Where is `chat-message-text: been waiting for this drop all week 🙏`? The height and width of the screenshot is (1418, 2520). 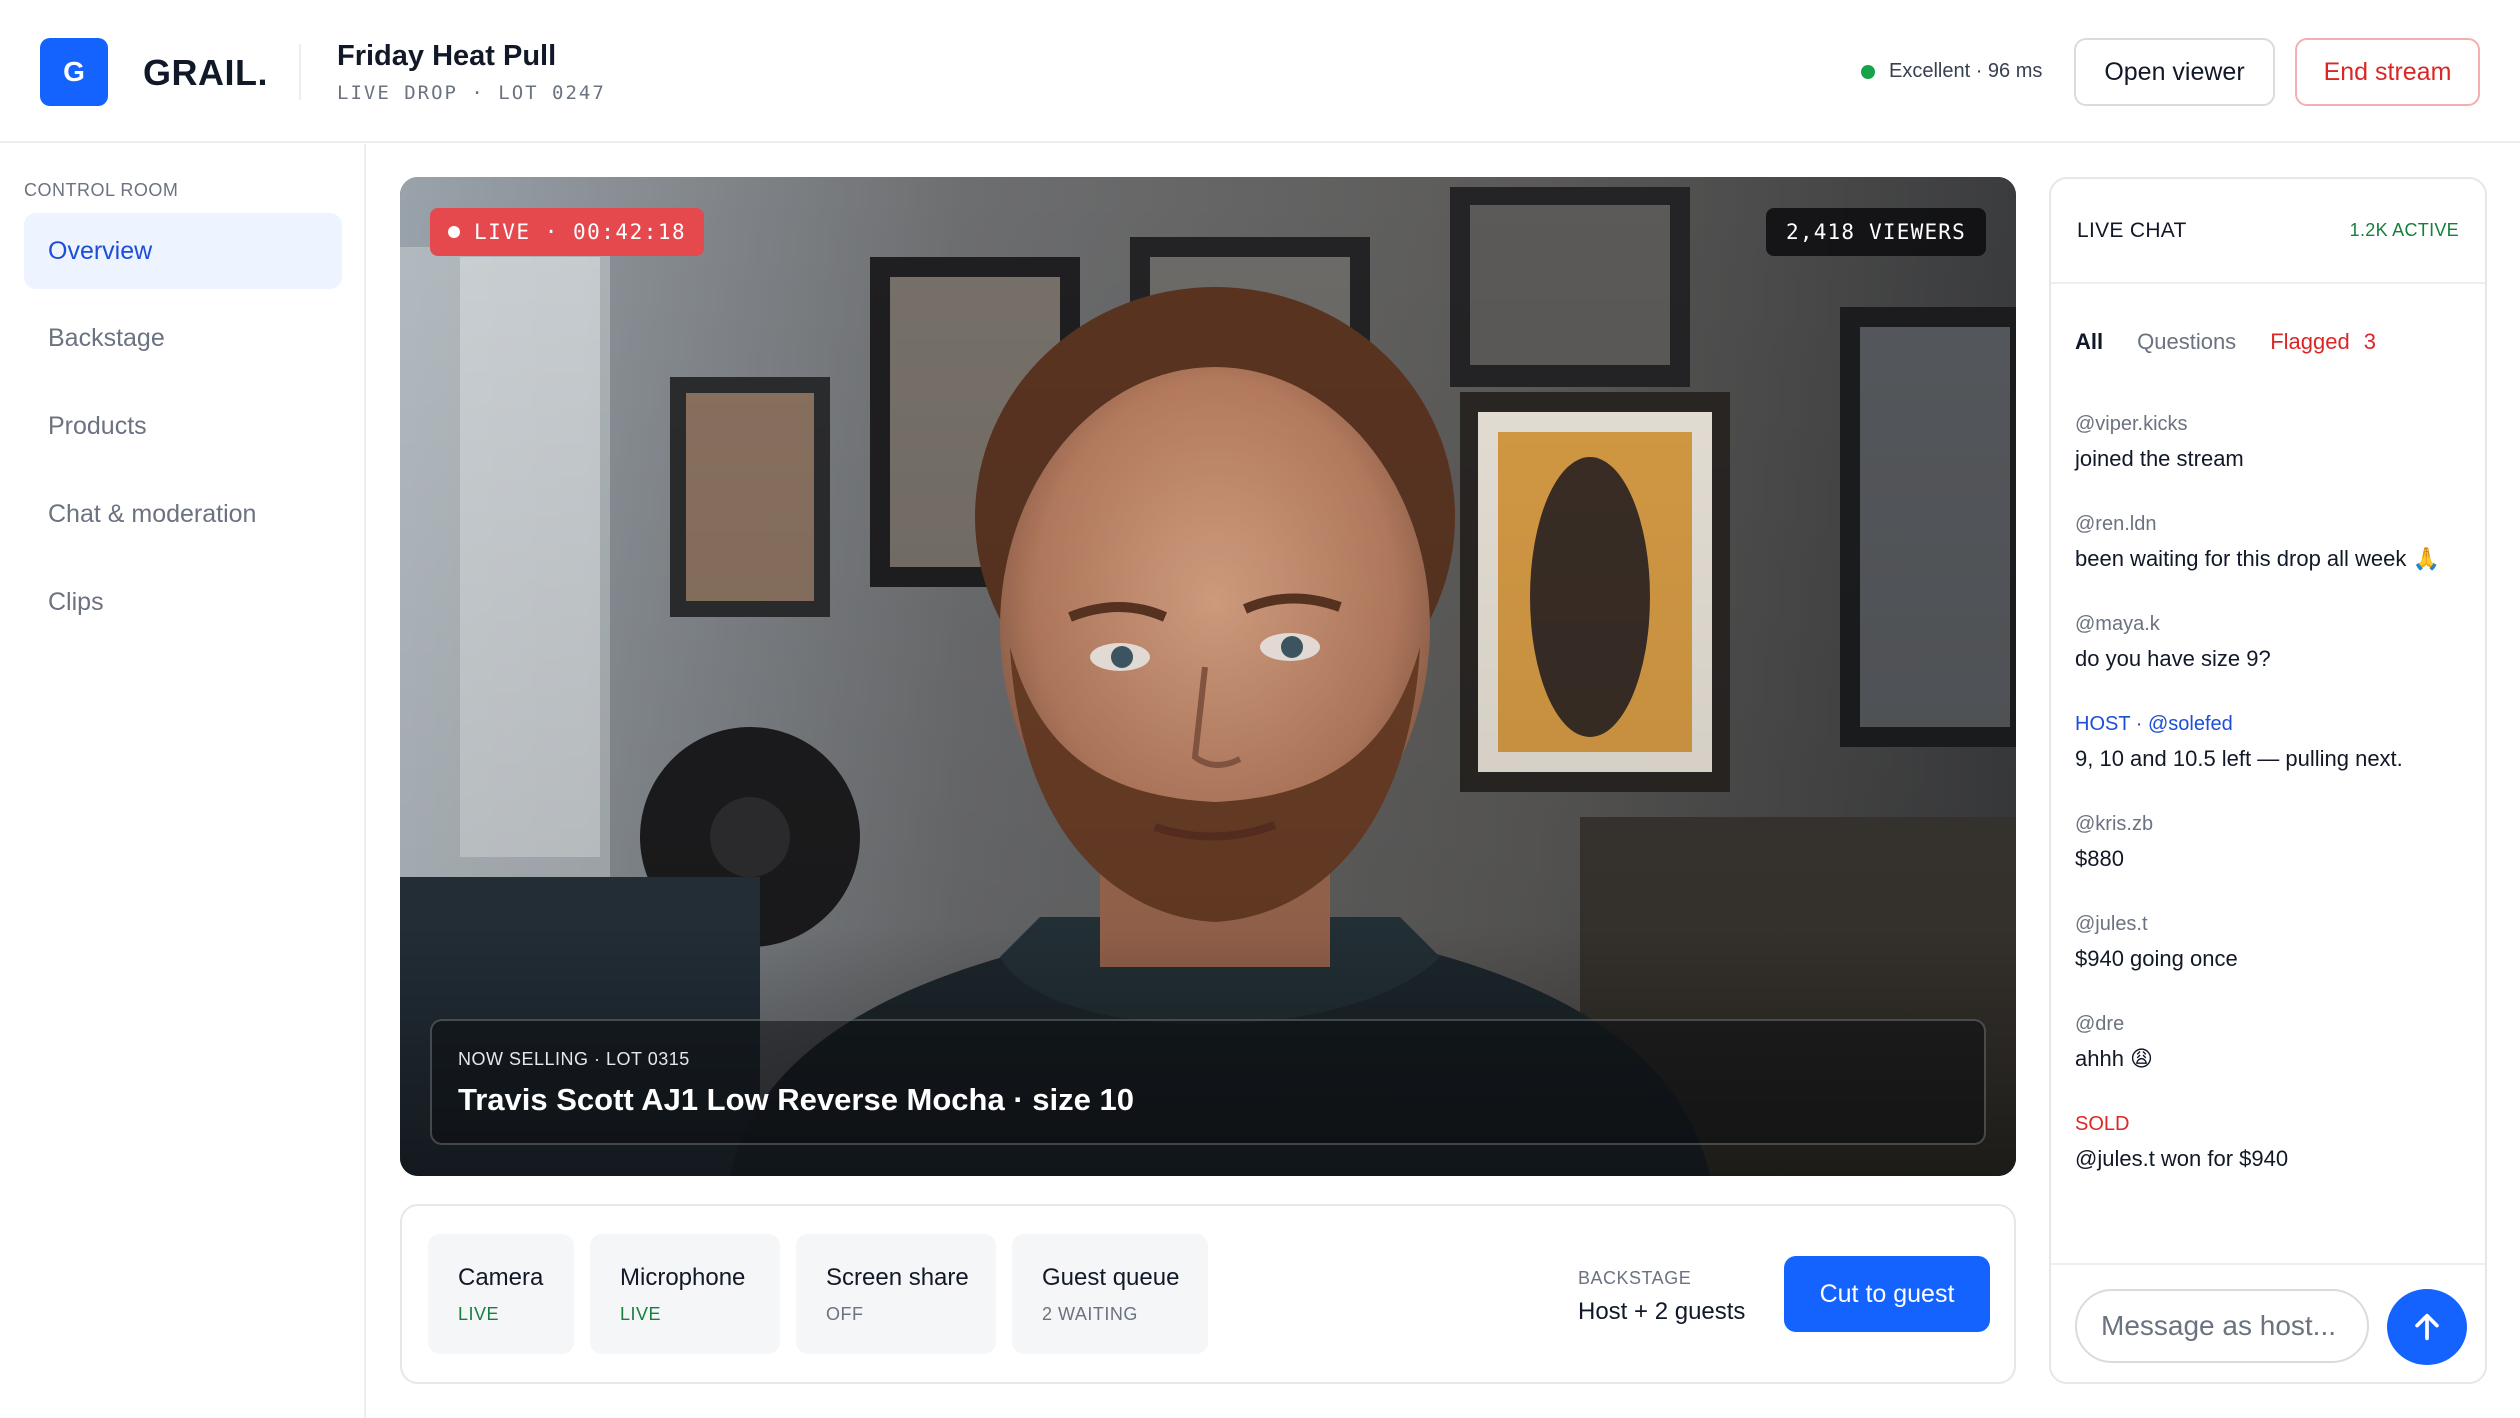 chat-message-text: been waiting for this drop all week 🙏 is located at coordinates (2257, 558).